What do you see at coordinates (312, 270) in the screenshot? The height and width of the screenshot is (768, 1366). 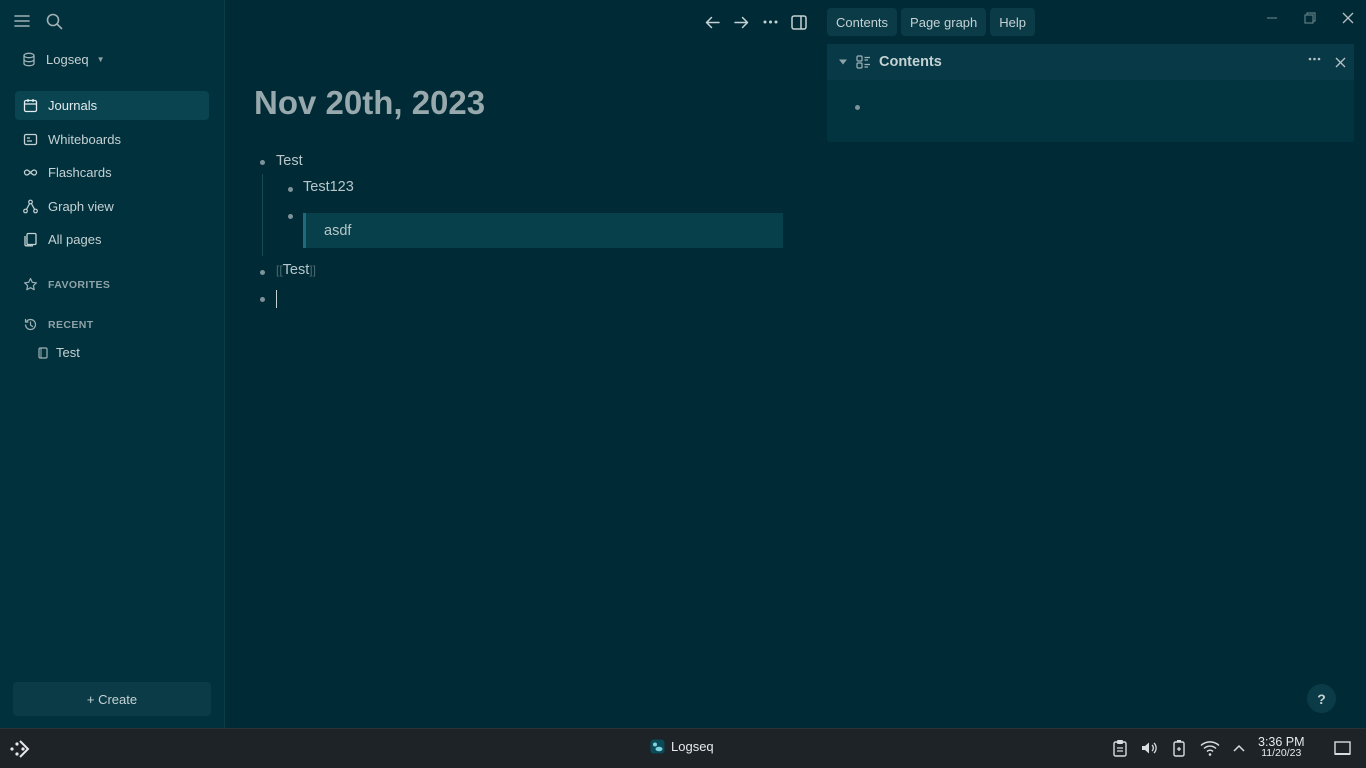 I see `bracket-close-icon: ]]` at bounding box center [312, 270].